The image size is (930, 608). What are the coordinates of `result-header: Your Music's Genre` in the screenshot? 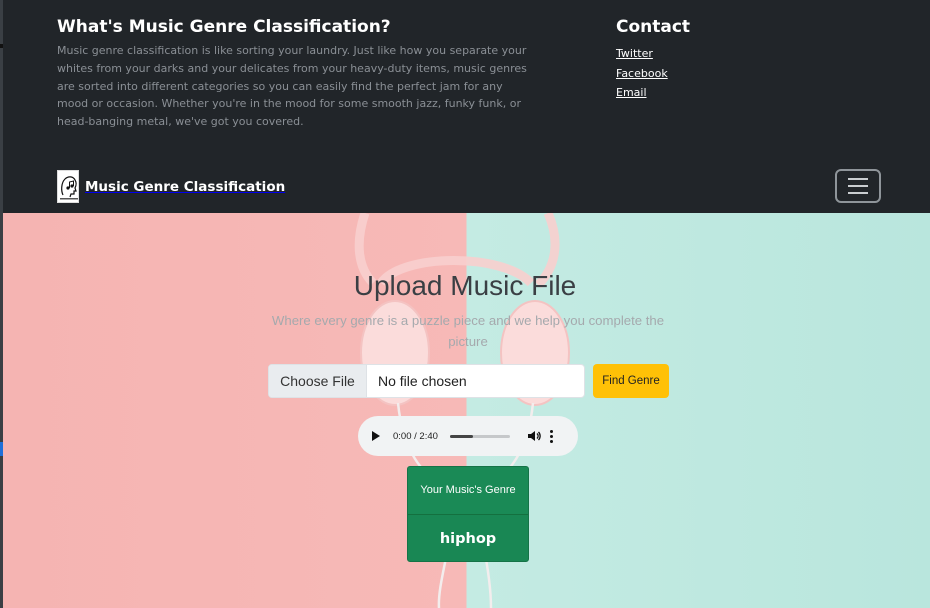 It's located at (468, 491).